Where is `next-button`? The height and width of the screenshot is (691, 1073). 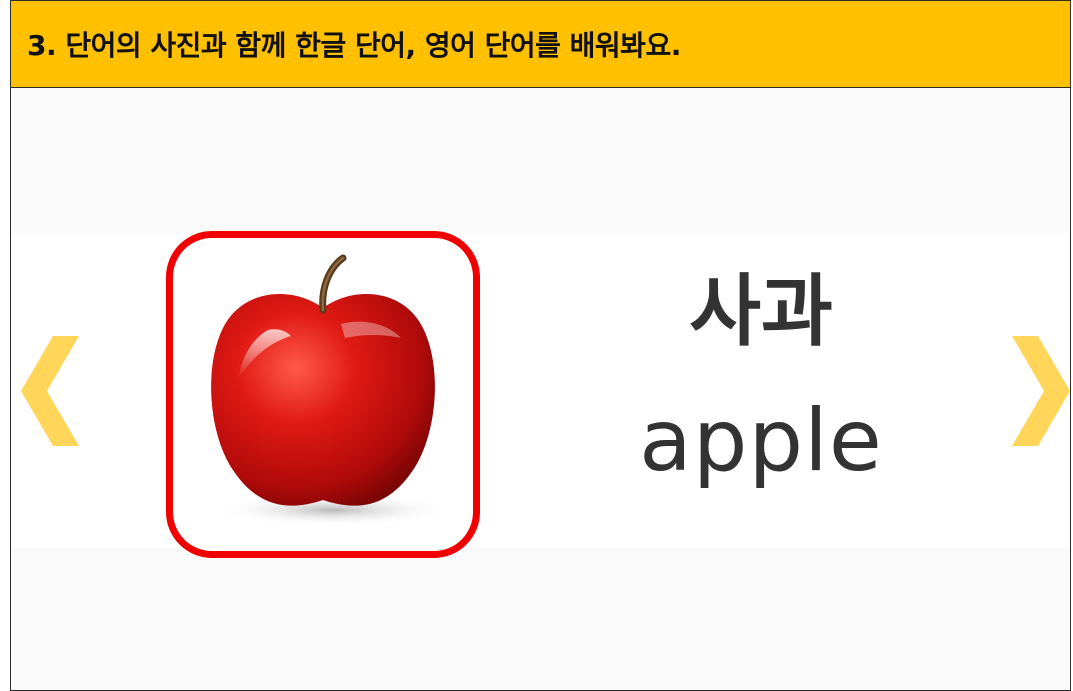 next-button is located at coordinates (1035, 391).